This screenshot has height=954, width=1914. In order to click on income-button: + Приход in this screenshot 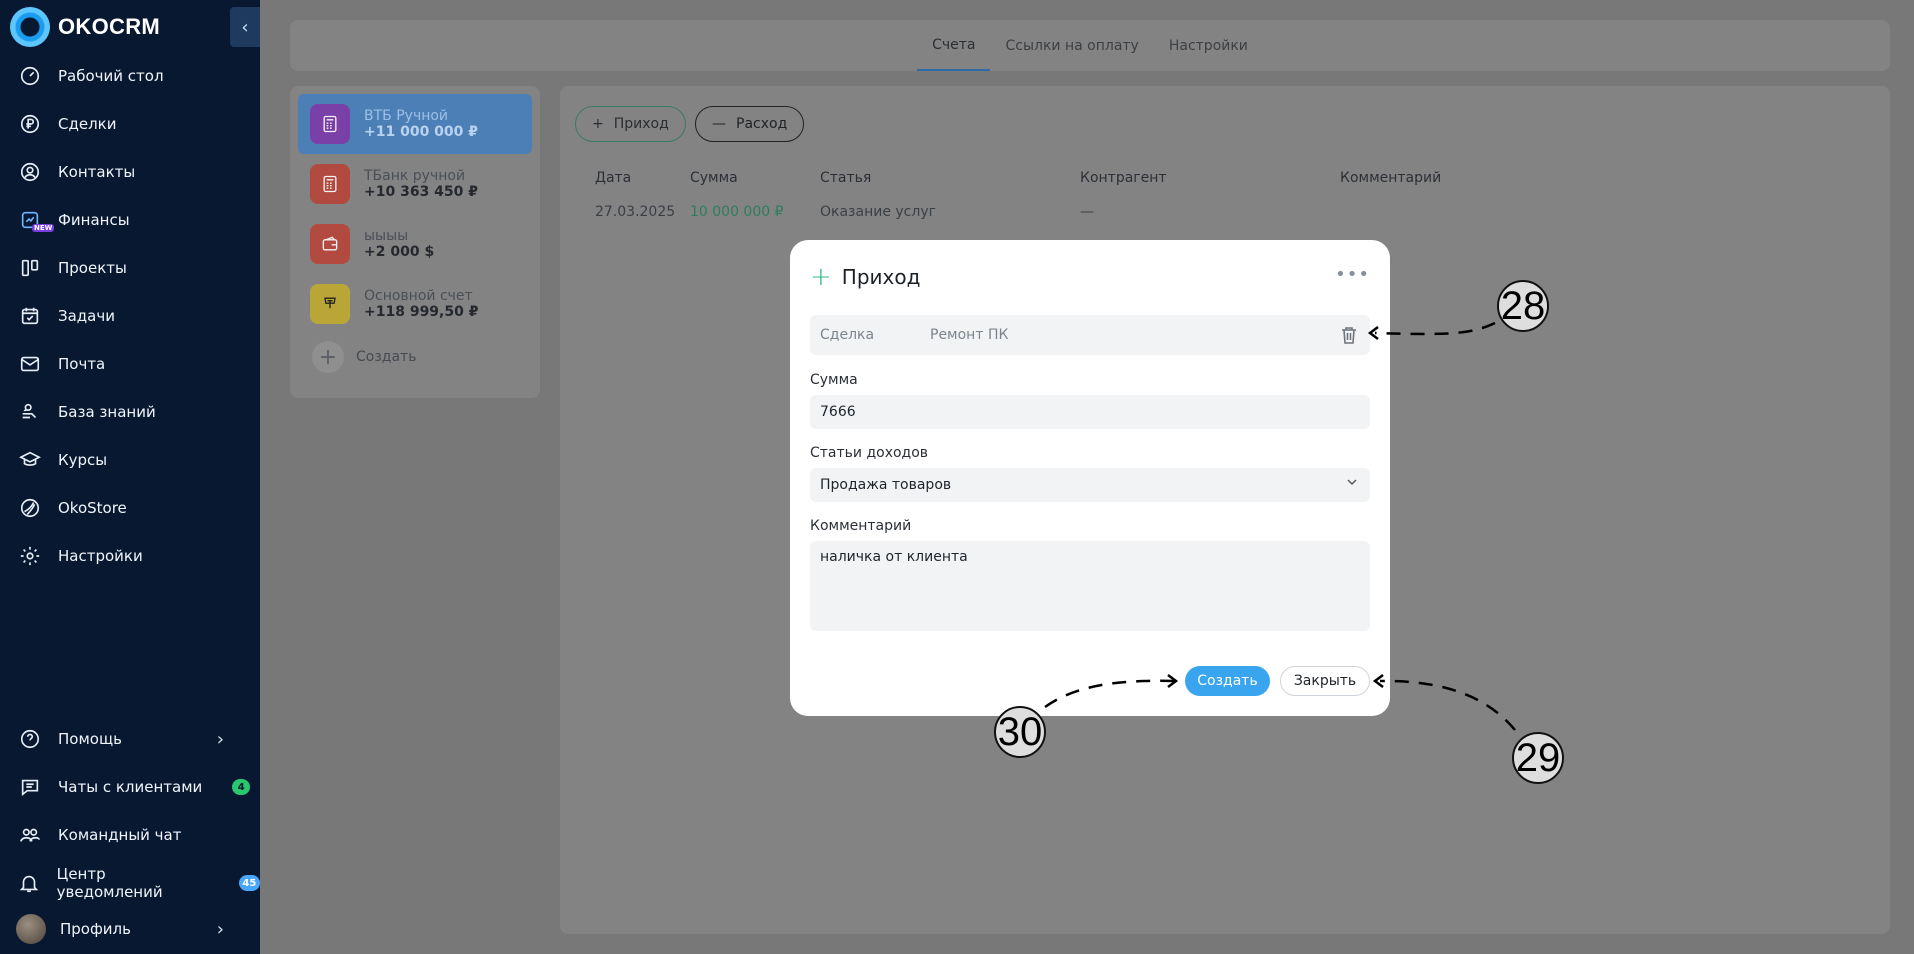, I will do `click(630, 124)`.